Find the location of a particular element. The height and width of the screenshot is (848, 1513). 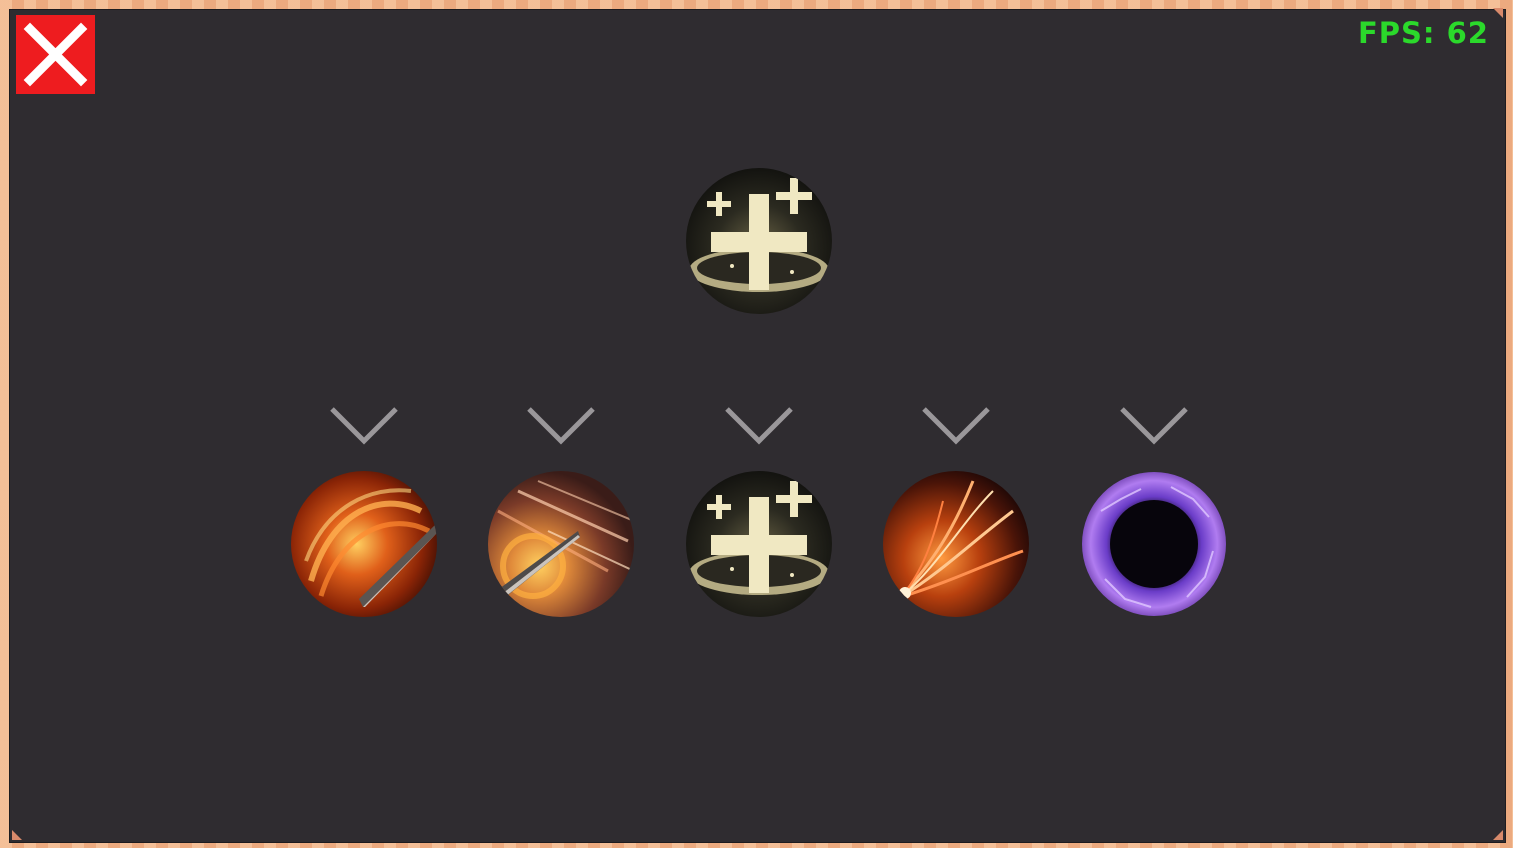

close-icon is located at coordinates (55, 54).